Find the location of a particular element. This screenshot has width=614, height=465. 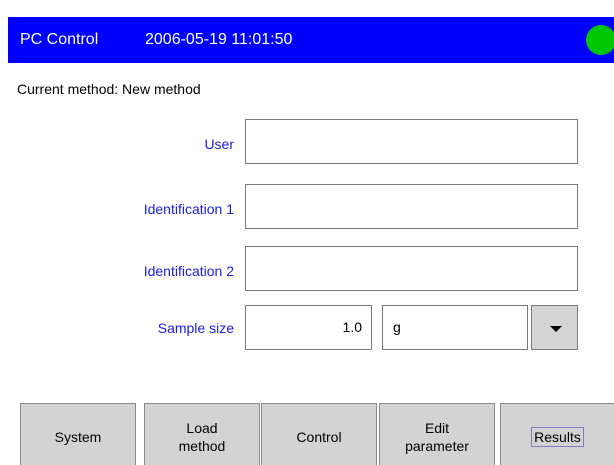

unit-dropdown-button is located at coordinates (554, 327).